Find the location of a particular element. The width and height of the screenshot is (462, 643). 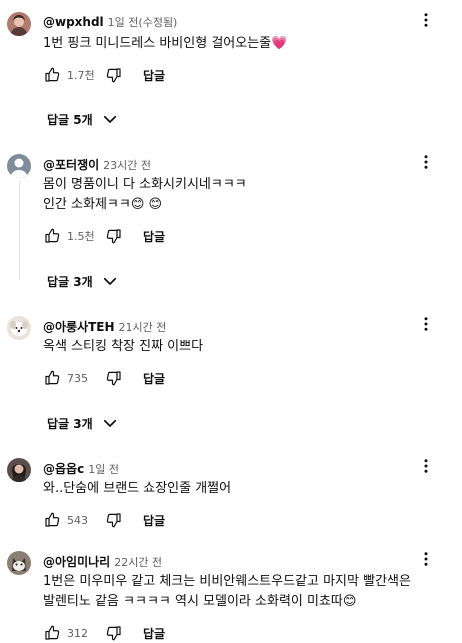

comment-author: @wpxhdl is located at coordinates (73, 22).